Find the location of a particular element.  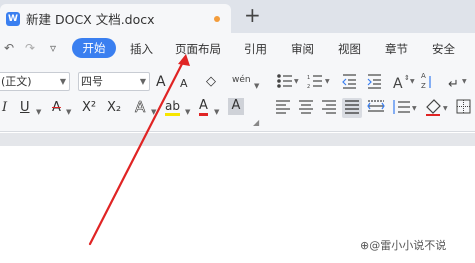

highlight-button: ab is located at coordinates (172, 107).